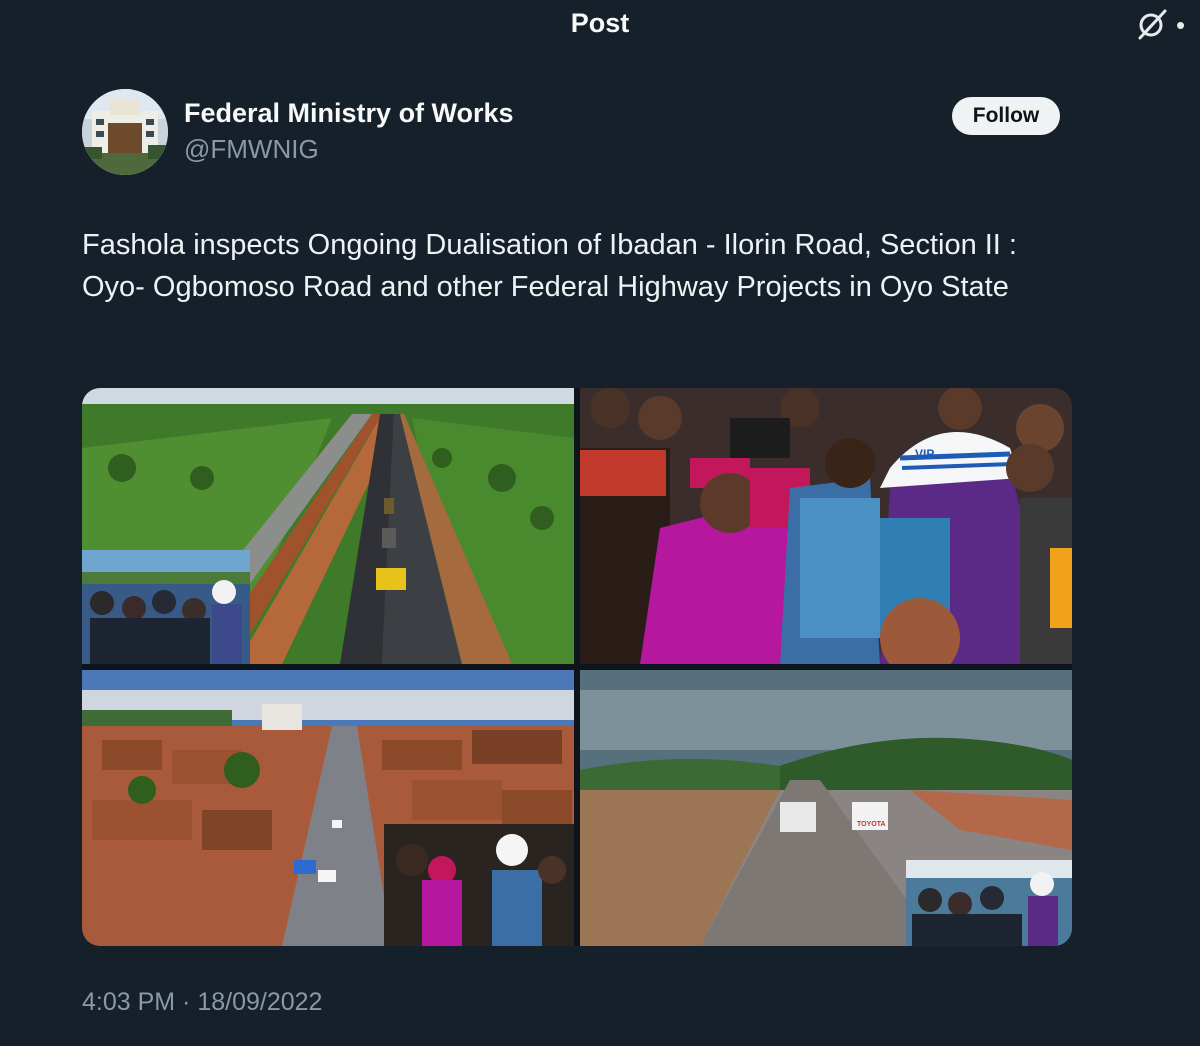 The image size is (1200, 1046). What do you see at coordinates (251, 149) in the screenshot?
I see `author-handle: @FMWNIG` at bounding box center [251, 149].